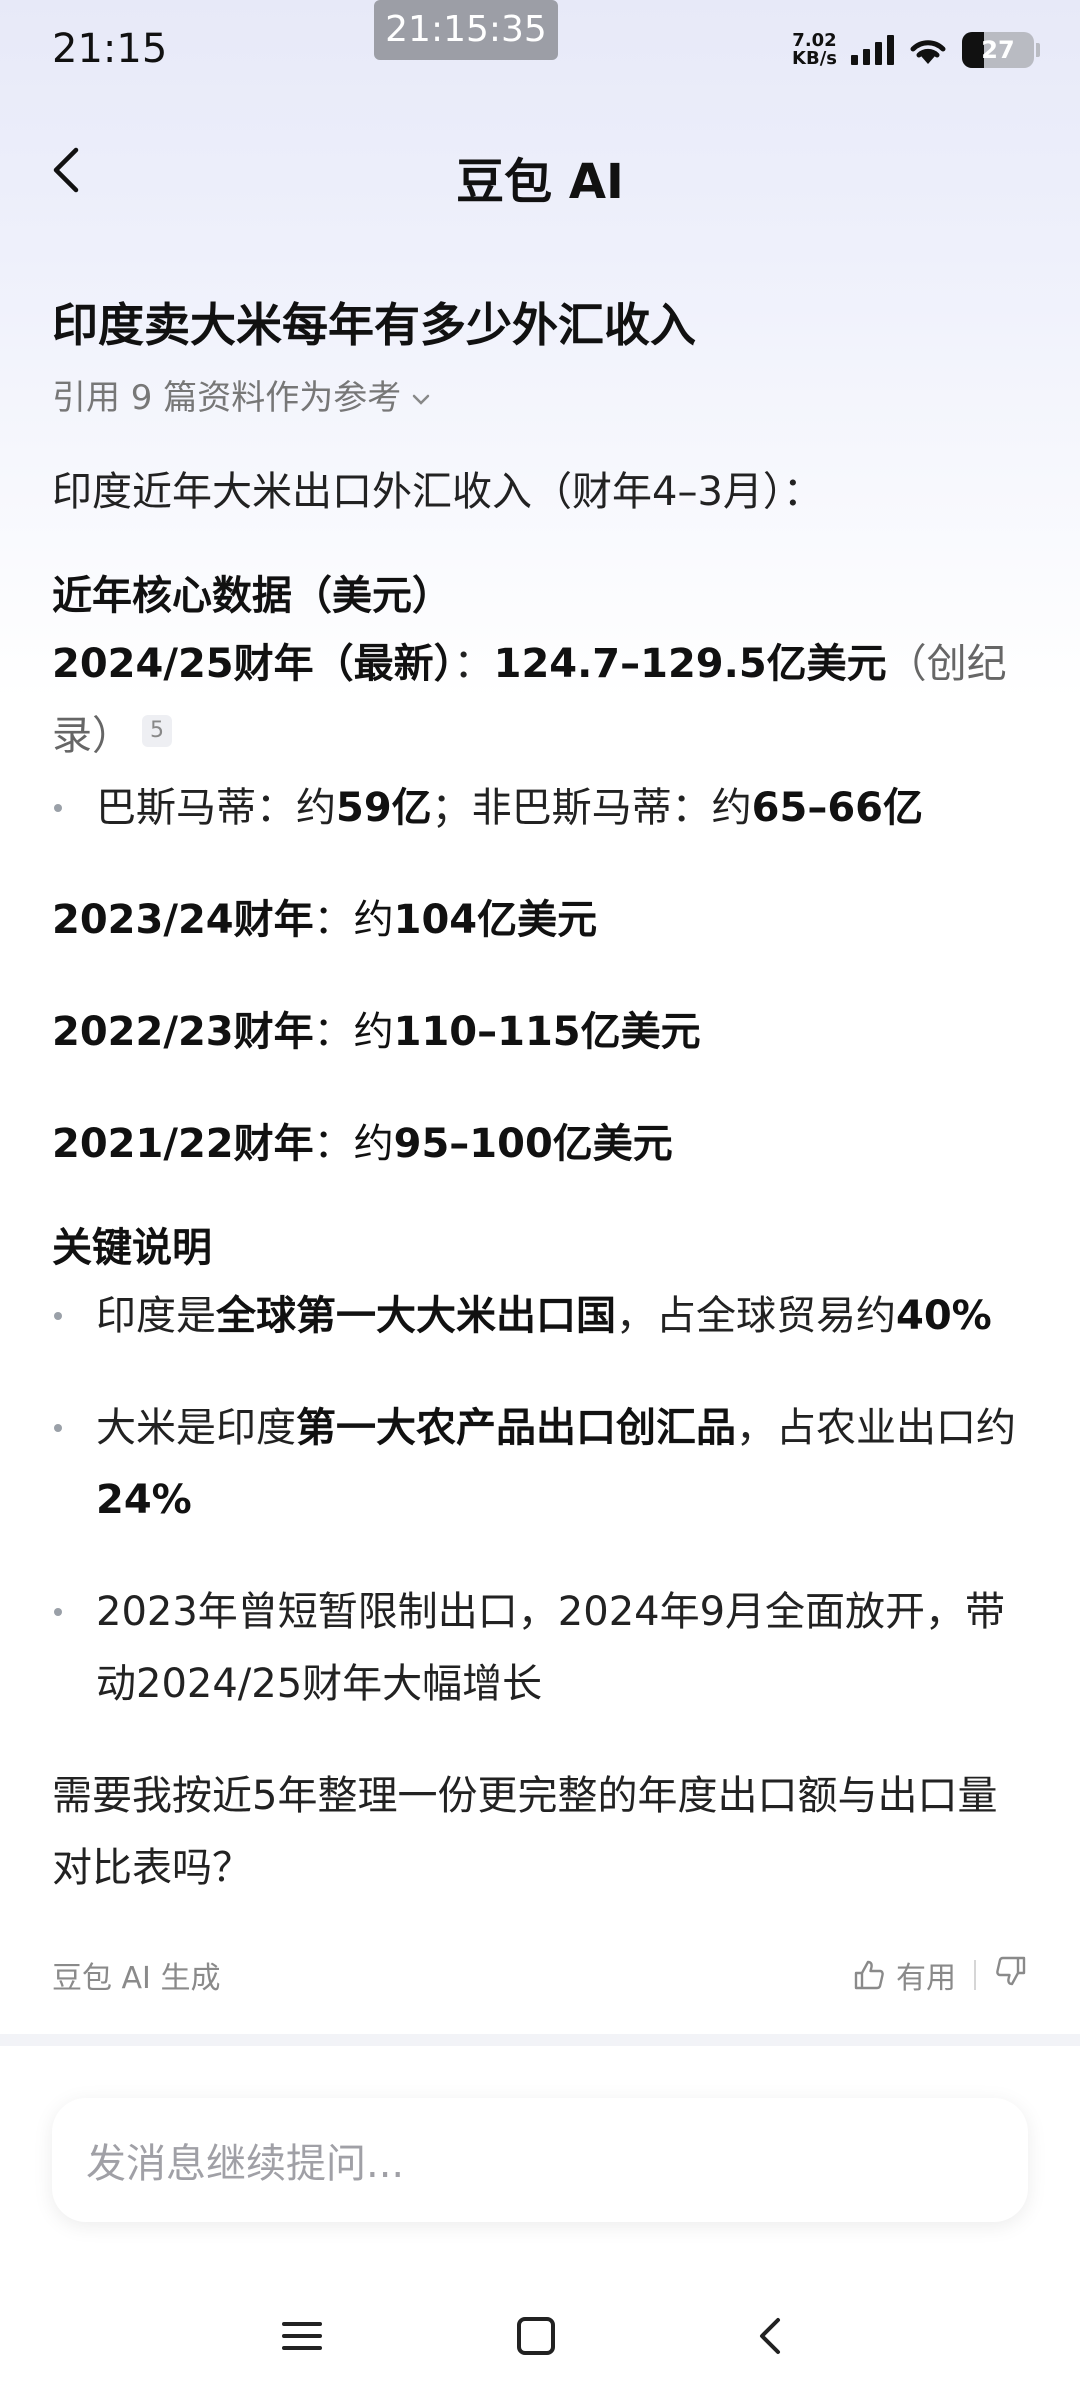 The image size is (1080, 2400). Describe the element at coordinates (110, 49) in the screenshot. I see `status-time: 21:15` at that location.